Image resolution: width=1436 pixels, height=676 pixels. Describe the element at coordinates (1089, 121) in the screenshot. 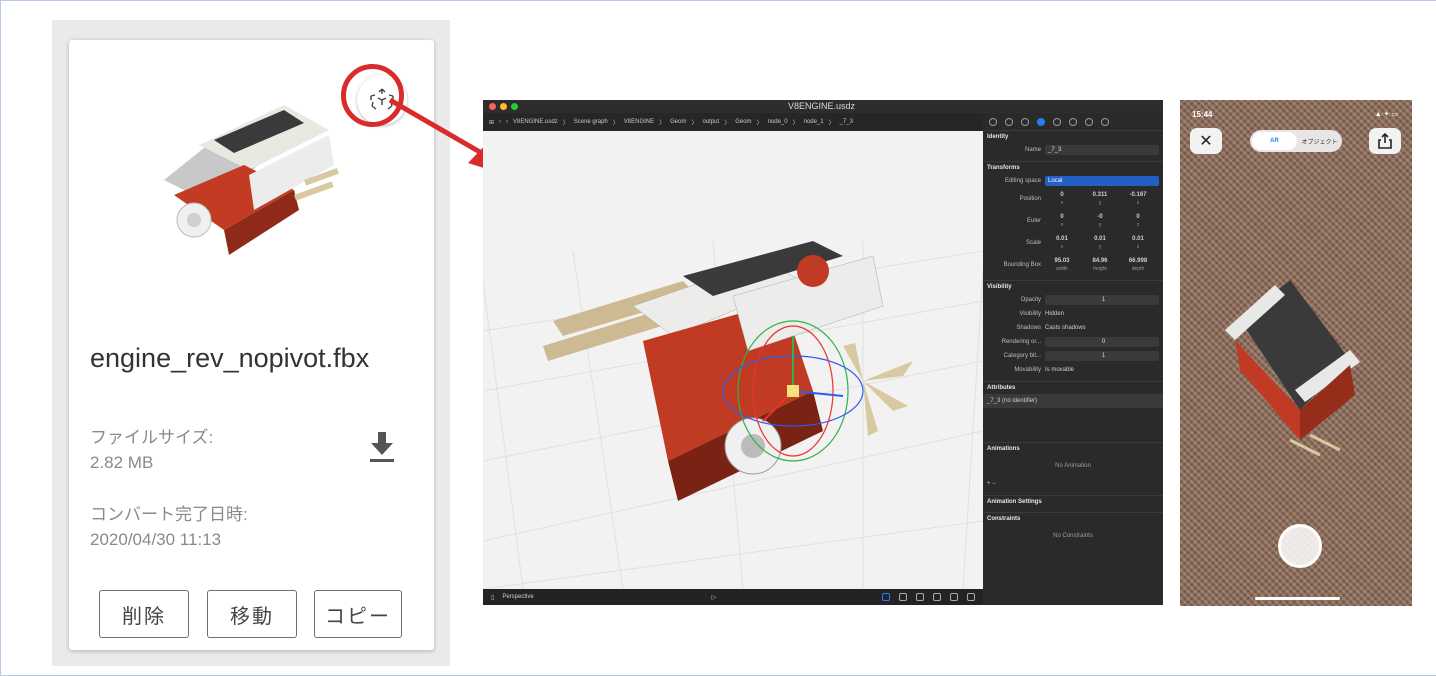

I see `attributes-tab-icon` at that location.